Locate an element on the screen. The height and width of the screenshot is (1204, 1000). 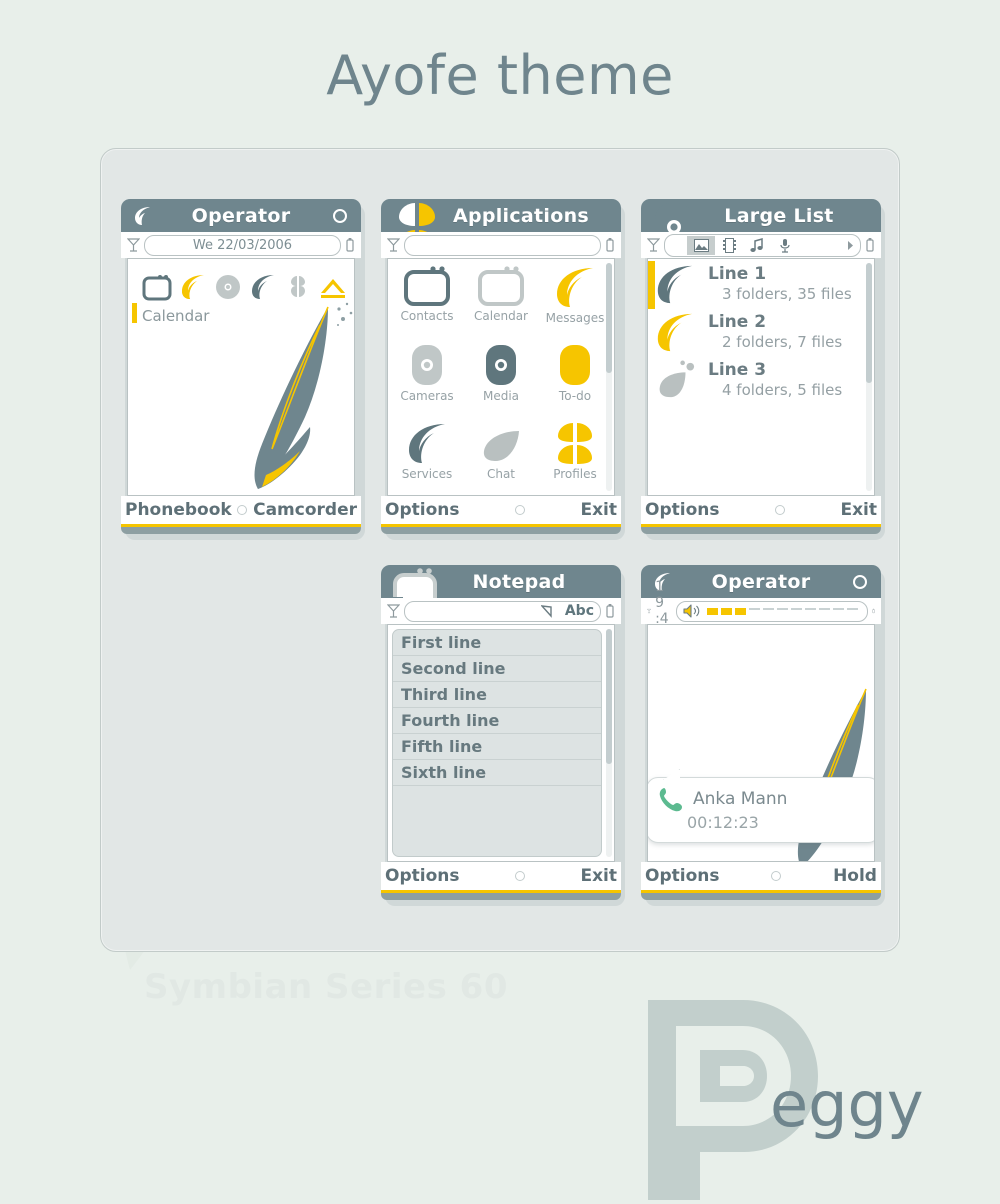
notepad-scrollbar is located at coordinates (609, 743).